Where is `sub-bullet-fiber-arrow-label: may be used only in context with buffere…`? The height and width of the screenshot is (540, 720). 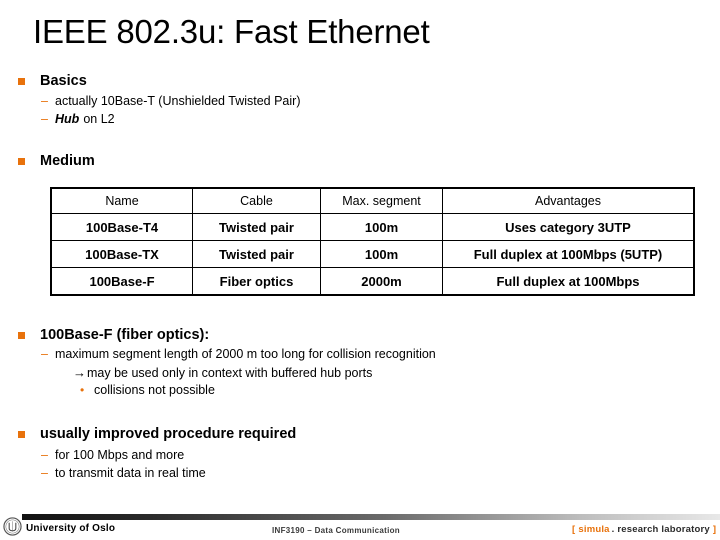 sub-bullet-fiber-arrow-label: may be used only in context with buffere… is located at coordinates (230, 373).